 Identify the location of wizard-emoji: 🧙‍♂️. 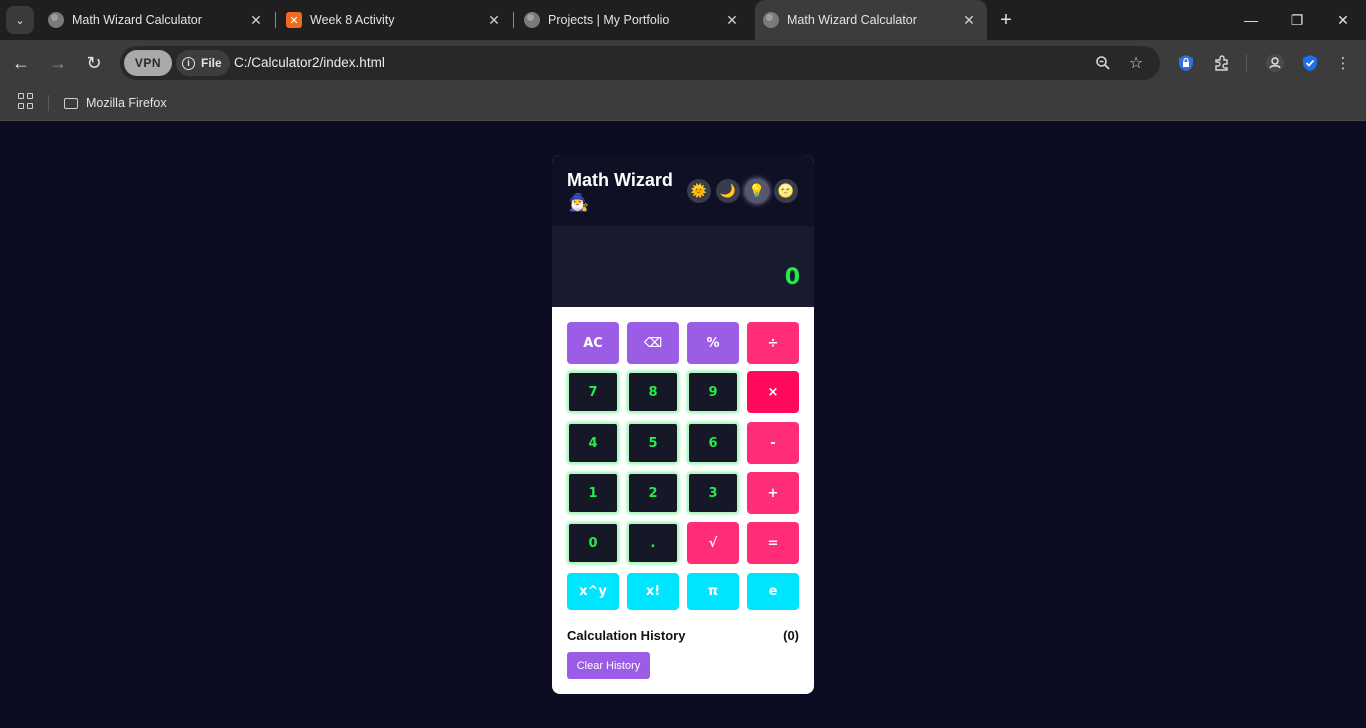
(579, 202).